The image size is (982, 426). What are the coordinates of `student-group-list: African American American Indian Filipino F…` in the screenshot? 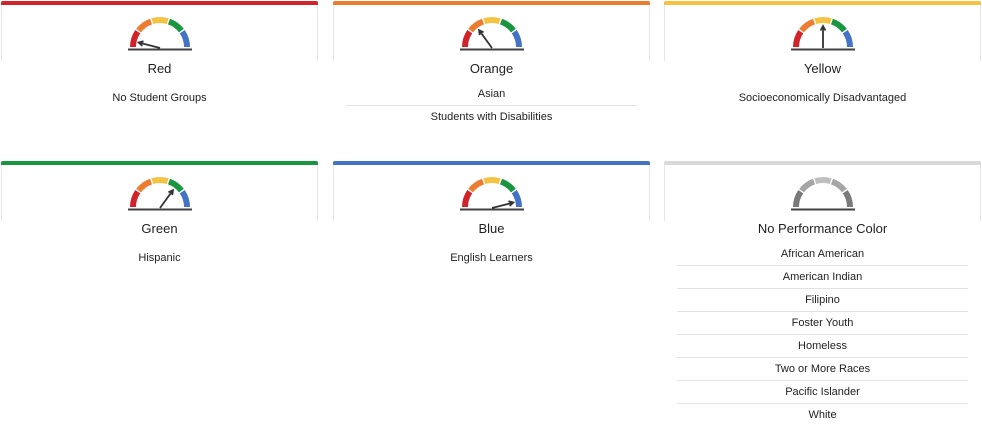 It's located at (822, 334).